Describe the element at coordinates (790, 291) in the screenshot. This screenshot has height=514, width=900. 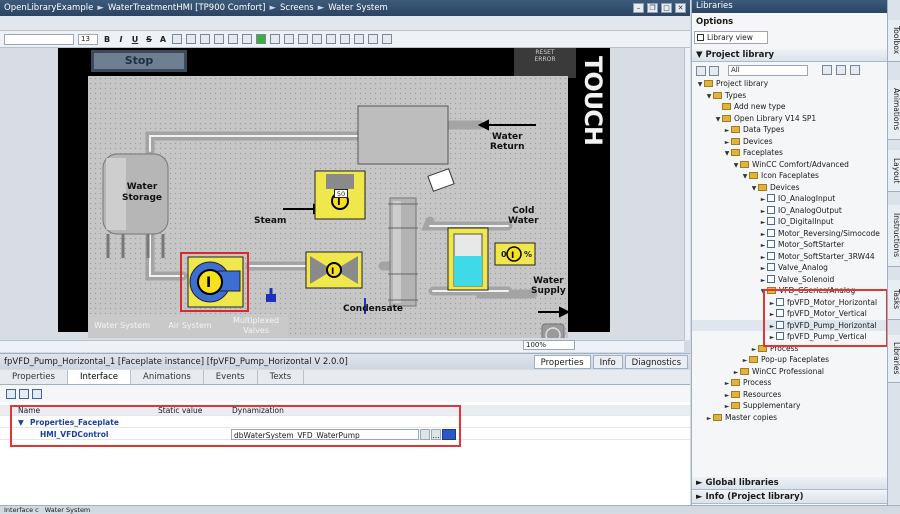
I see `tree-item: ▼ VFD_GSeries/Analog` at that location.